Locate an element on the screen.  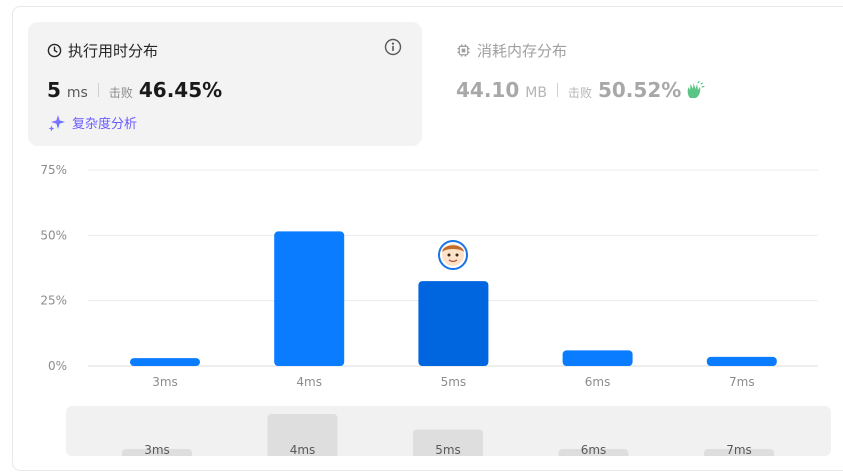
range-label: 4ms is located at coordinates (303, 449).